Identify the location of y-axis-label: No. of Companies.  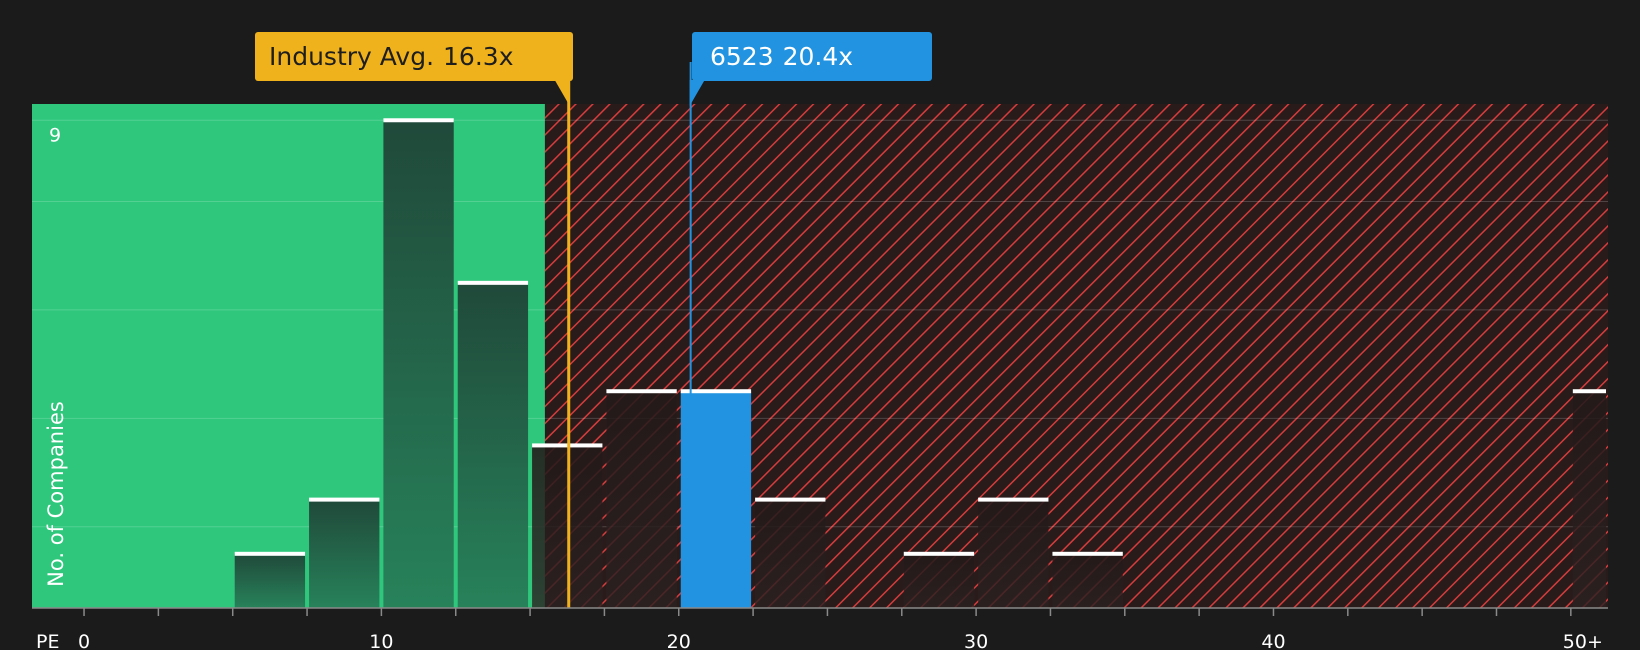
(56, 494).